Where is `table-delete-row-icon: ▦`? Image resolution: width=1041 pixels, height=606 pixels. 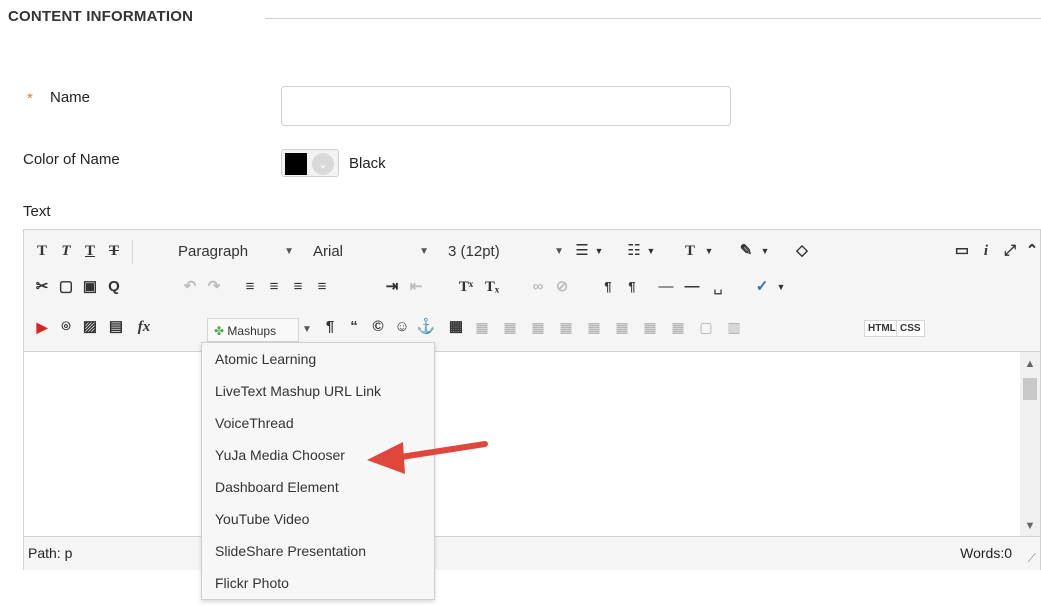
table-delete-row-icon: ▦ is located at coordinates (566, 327).